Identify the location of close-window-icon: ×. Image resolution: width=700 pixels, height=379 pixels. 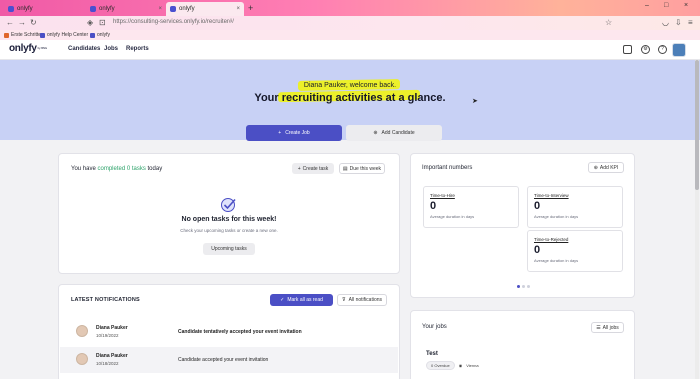
(686, 5).